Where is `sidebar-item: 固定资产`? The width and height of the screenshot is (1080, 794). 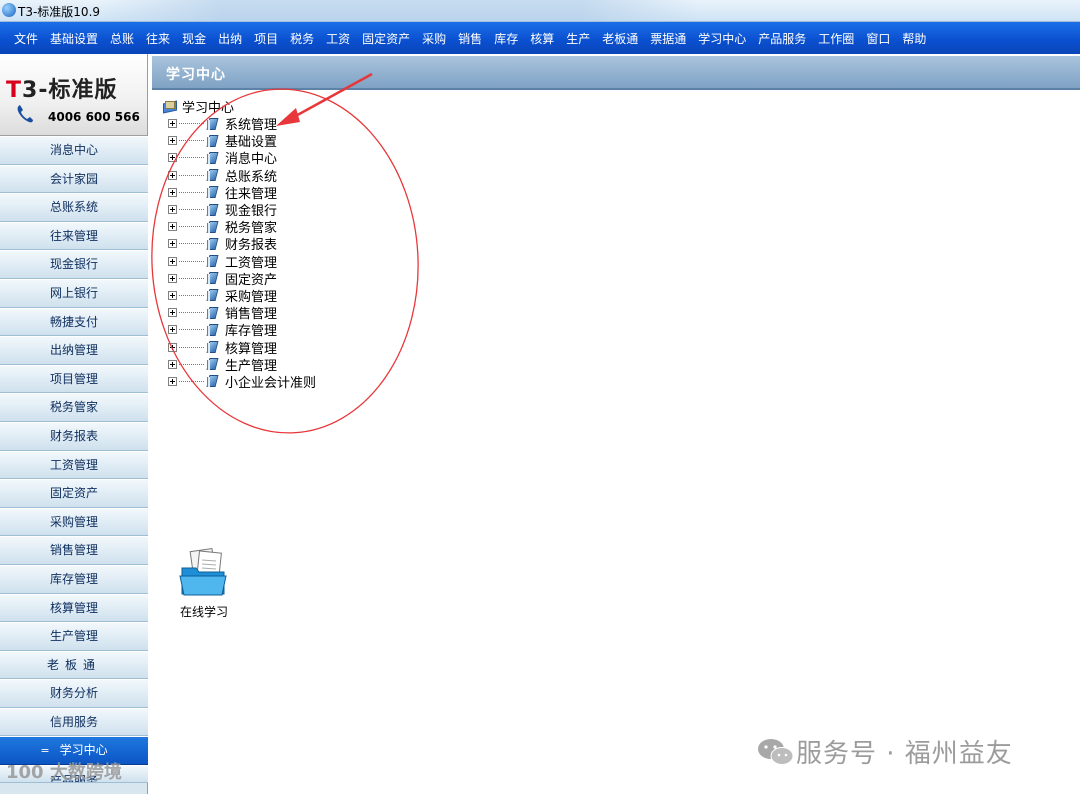 sidebar-item: 固定资产 is located at coordinates (74, 493).